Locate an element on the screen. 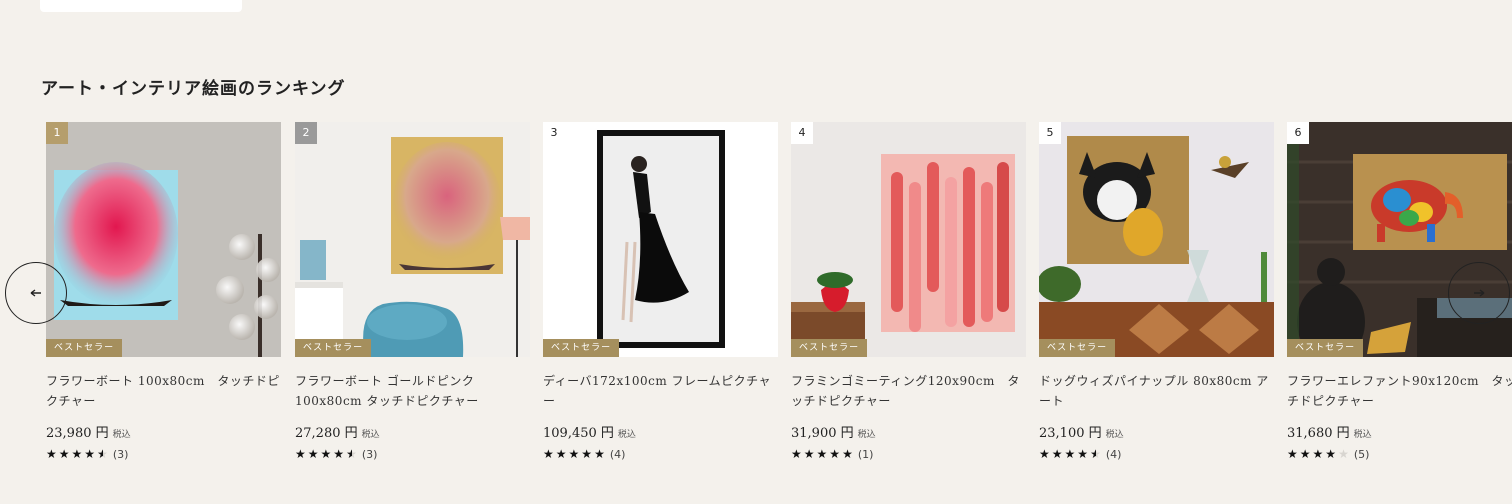 The image size is (1512, 504). rank-badge: 2 is located at coordinates (306, 133).